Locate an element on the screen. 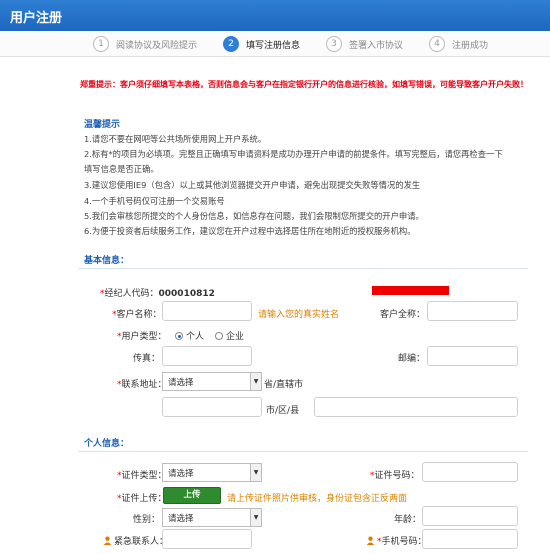  fax-label: 传真： is located at coordinates (147, 359).